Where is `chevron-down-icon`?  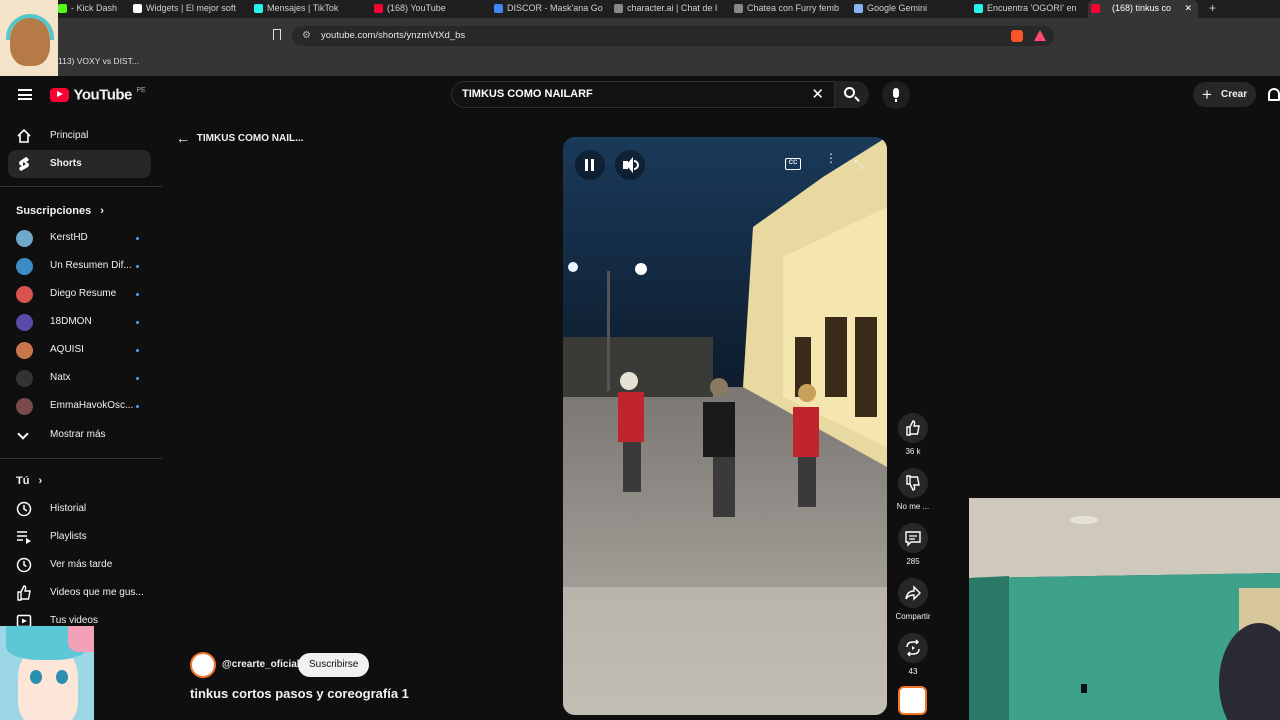 chevron-down-icon is located at coordinates (23, 434).